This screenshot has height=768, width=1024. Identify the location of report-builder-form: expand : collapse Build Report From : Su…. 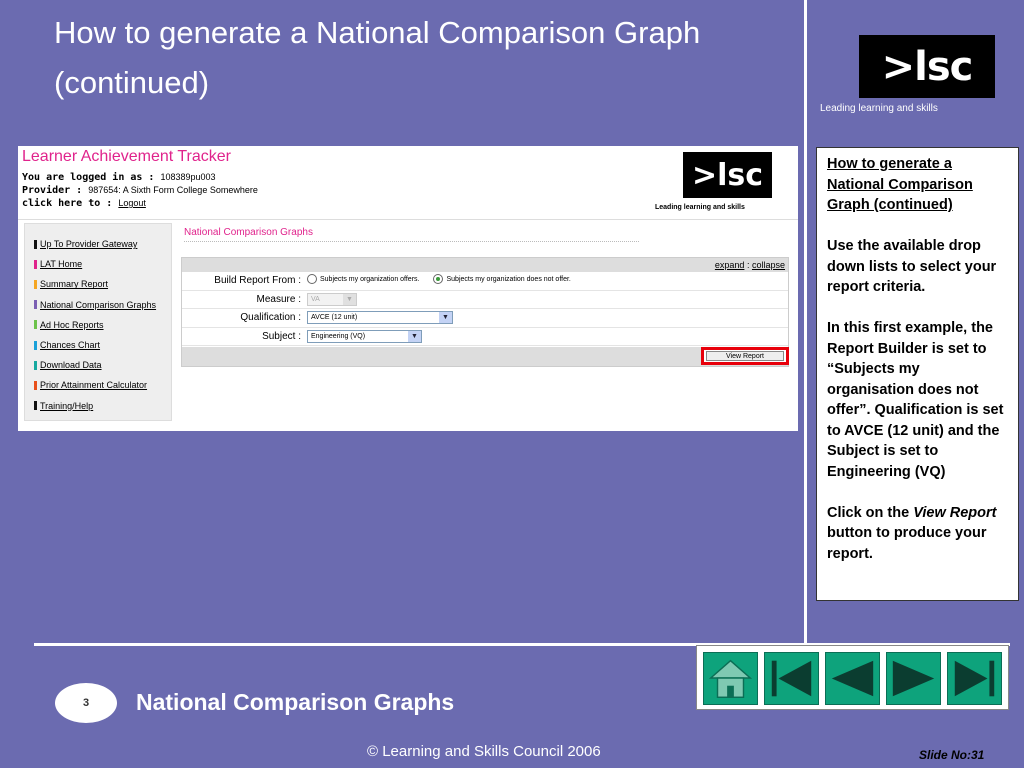
(485, 312).